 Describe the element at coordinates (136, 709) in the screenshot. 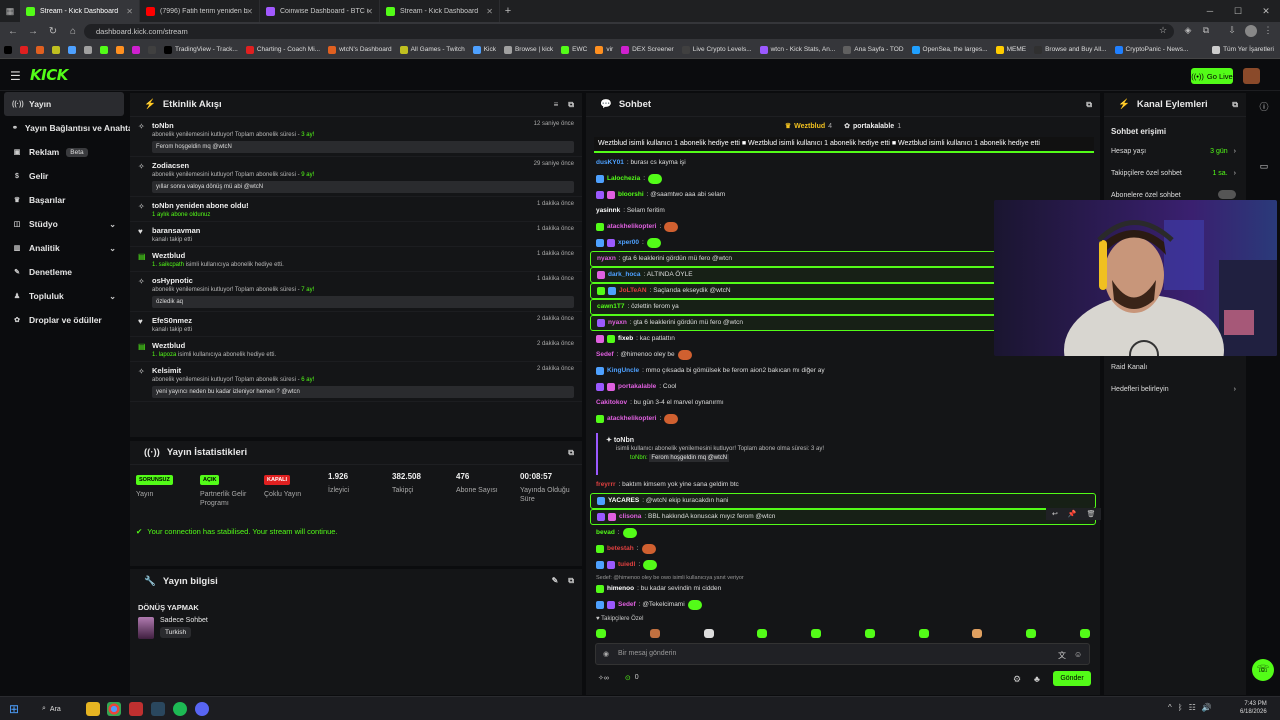

I see `obs-icon` at that location.